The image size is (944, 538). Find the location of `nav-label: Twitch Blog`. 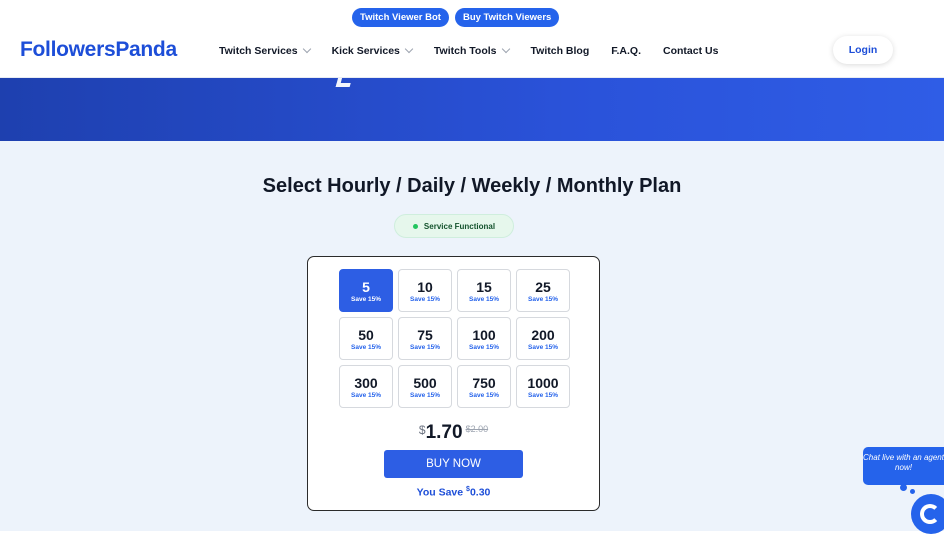

nav-label: Twitch Blog is located at coordinates (560, 51).